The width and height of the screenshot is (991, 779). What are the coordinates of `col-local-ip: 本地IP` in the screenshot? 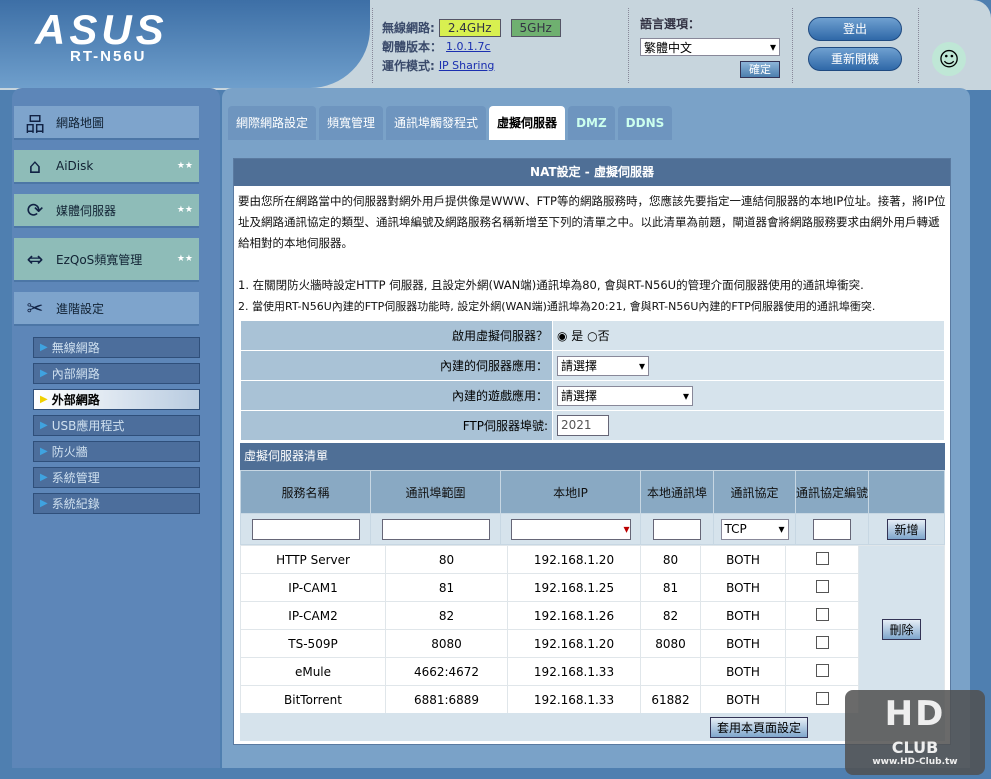 It's located at (570, 492).